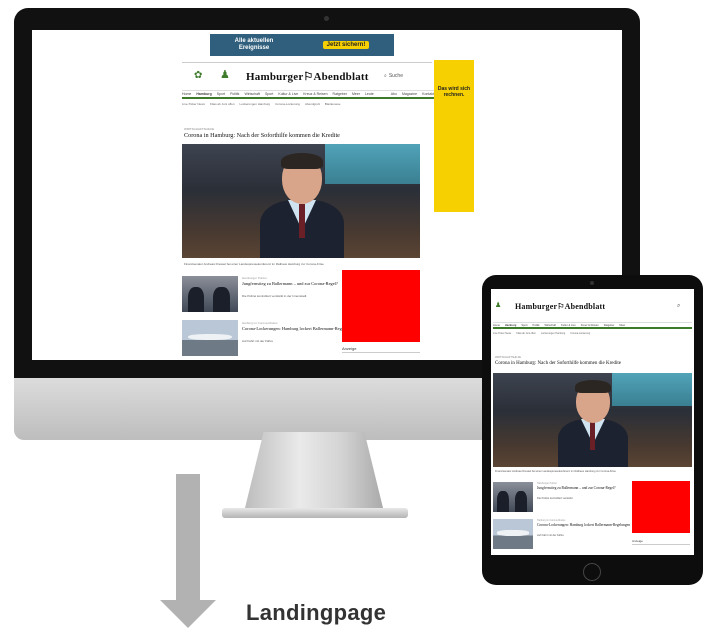  What do you see at coordinates (678, 306) in the screenshot?
I see `tablet-search-icon: ⌕` at bounding box center [678, 306].